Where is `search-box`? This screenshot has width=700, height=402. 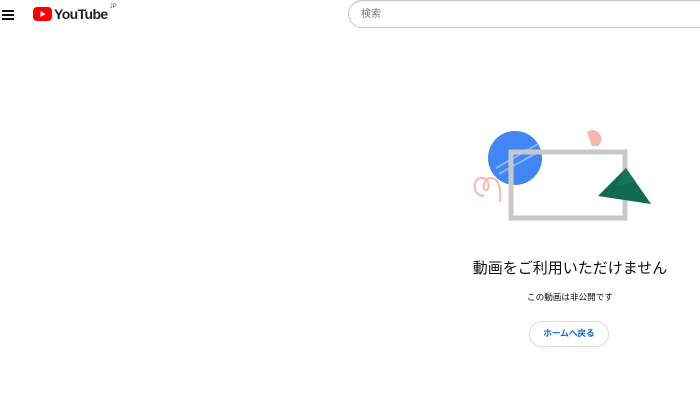
search-box is located at coordinates (524, 14).